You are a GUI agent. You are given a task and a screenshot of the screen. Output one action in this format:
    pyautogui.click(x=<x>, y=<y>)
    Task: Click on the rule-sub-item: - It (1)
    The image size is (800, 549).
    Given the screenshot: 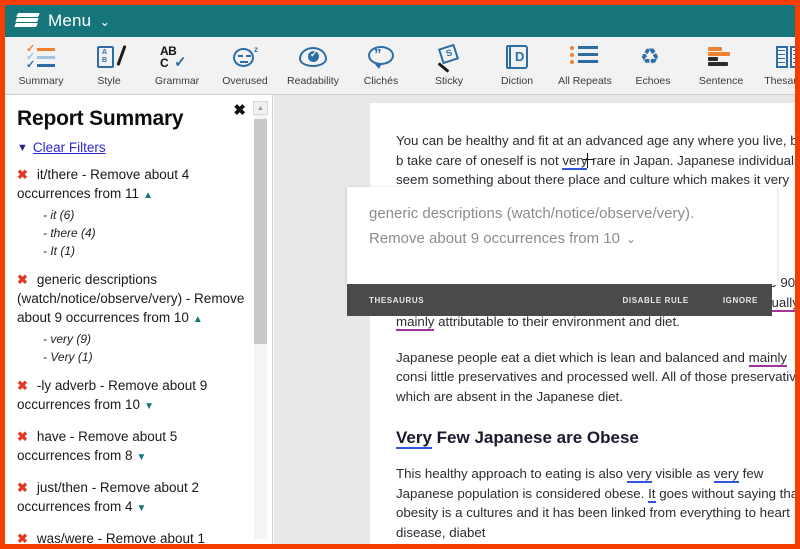 What is the action you would take?
    pyautogui.click(x=59, y=251)
    